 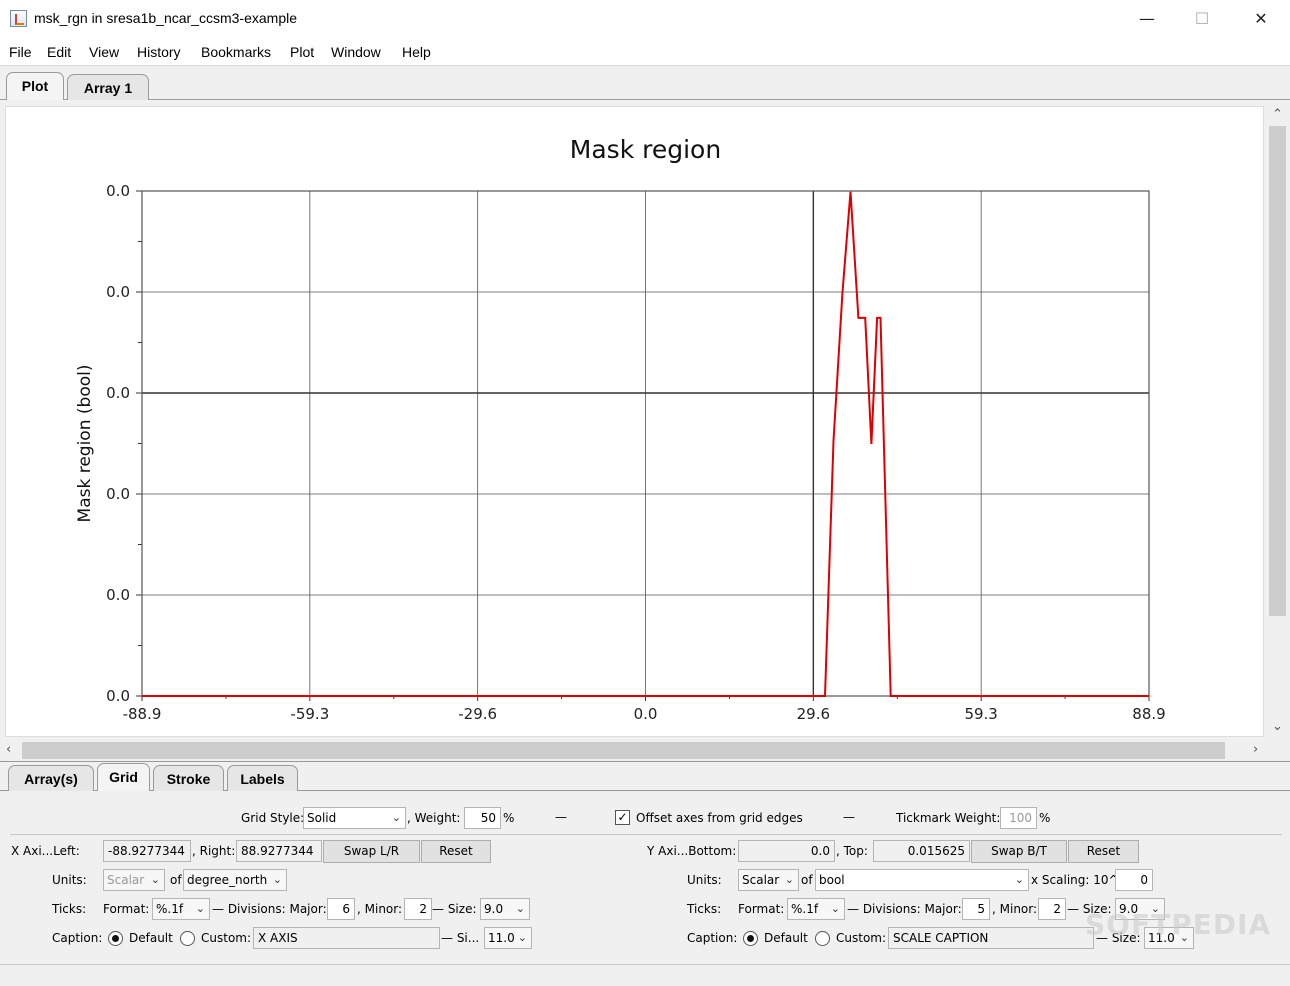 What do you see at coordinates (622, 817) in the screenshot?
I see `offset-axes-checkbox: ✓` at bounding box center [622, 817].